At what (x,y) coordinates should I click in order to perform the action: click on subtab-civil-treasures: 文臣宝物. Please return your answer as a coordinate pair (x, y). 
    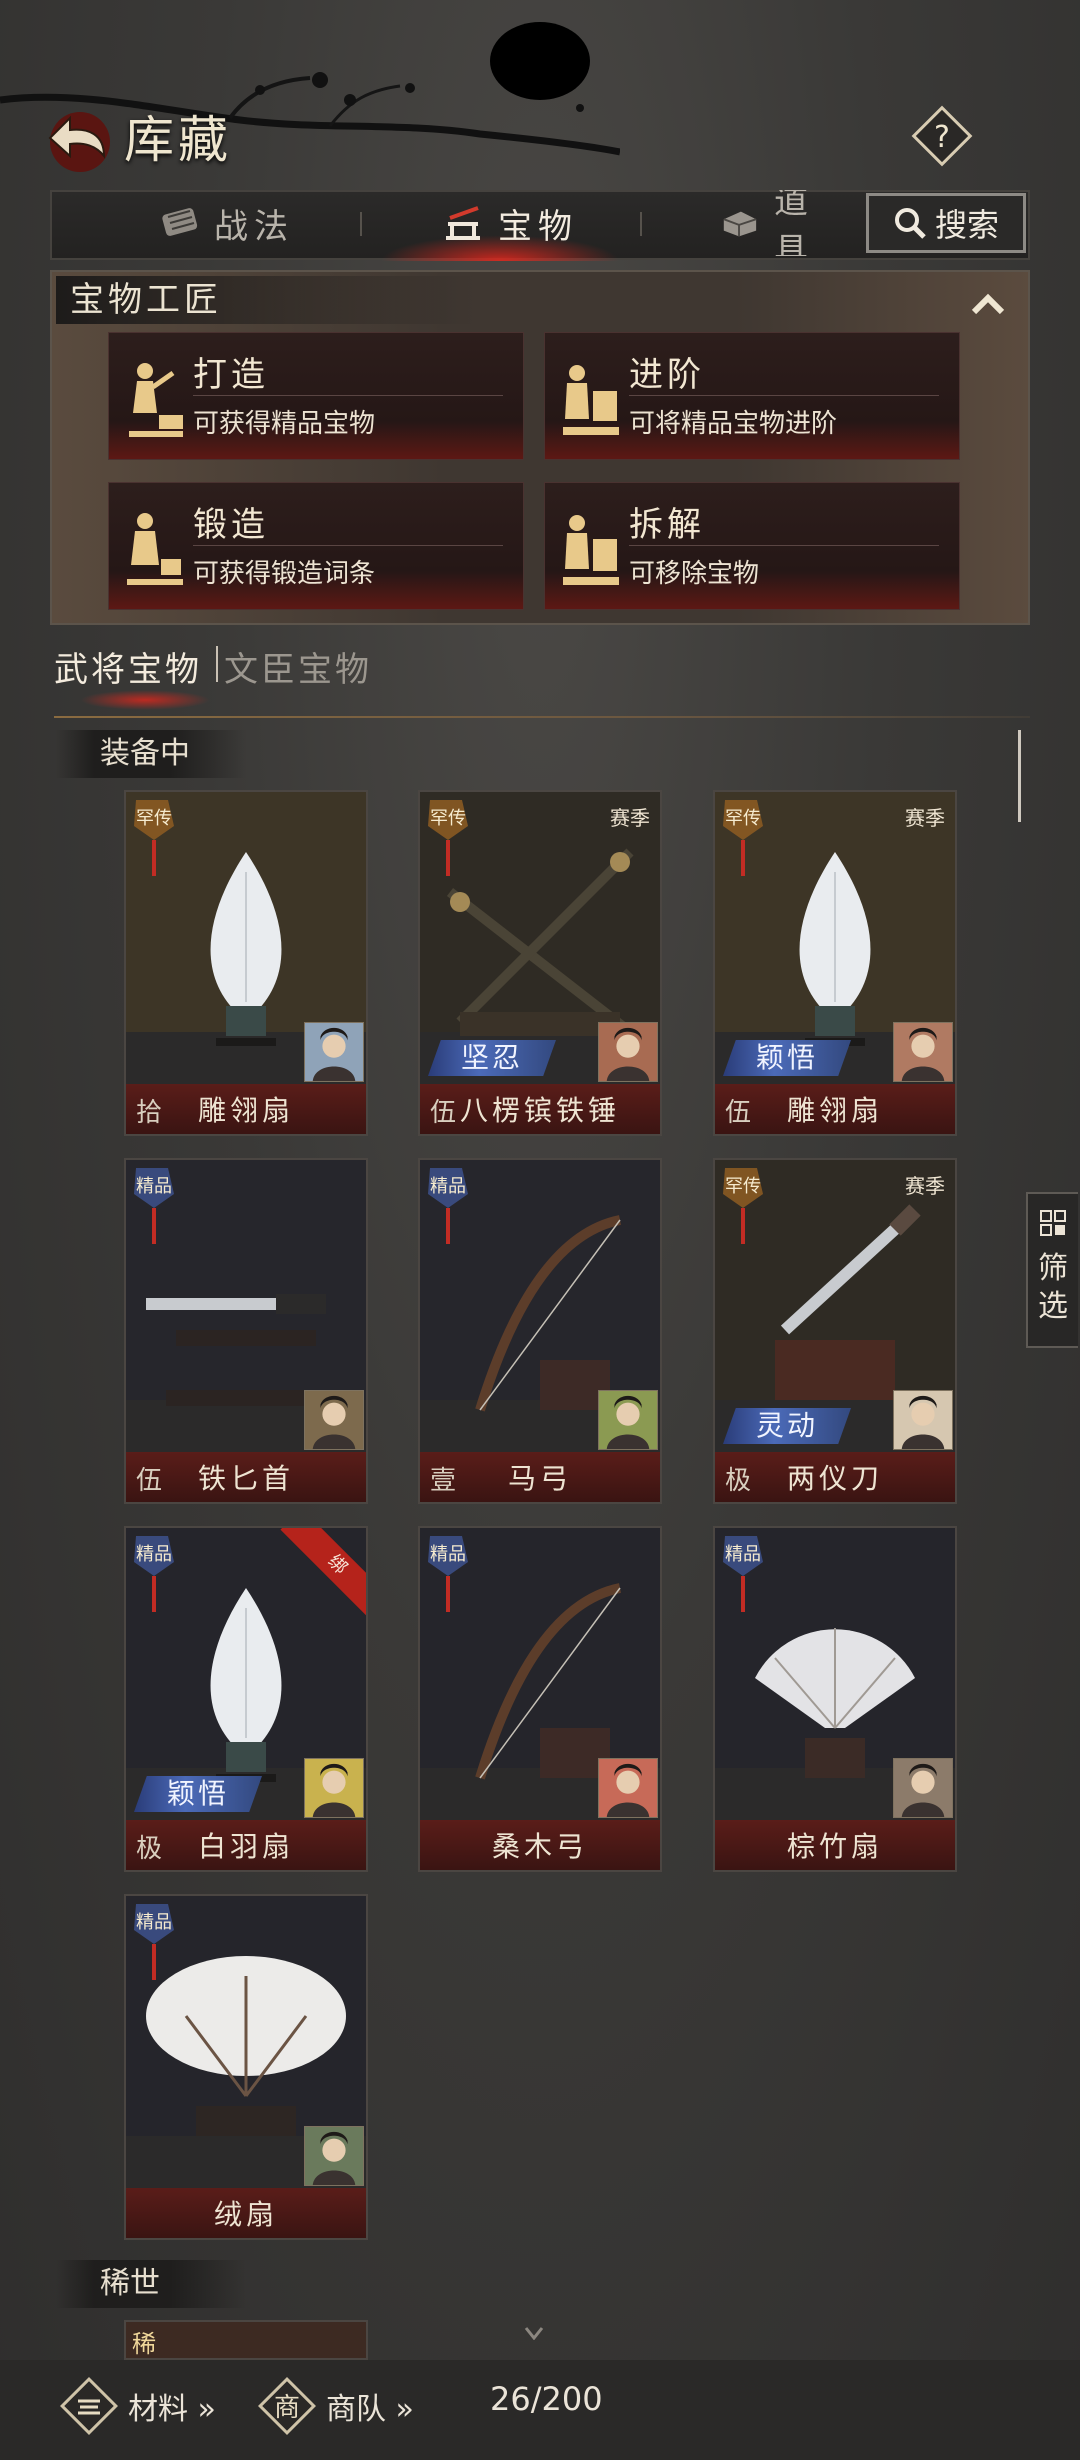
    Looking at the image, I should click on (298, 666).